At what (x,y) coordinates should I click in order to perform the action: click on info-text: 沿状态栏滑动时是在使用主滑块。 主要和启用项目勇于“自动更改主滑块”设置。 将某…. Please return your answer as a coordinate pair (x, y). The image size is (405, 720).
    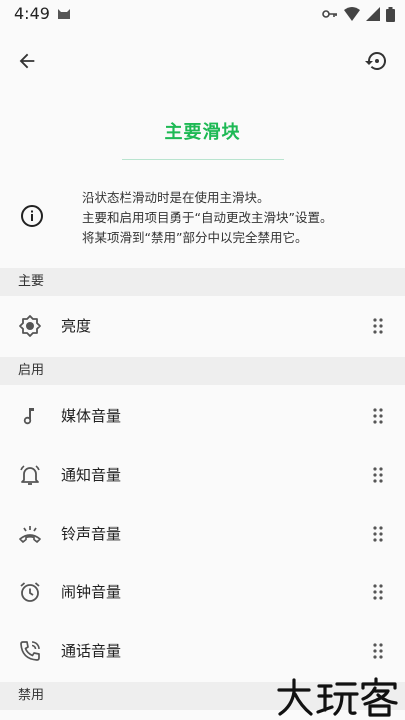
    Looking at the image, I should click on (207, 218).